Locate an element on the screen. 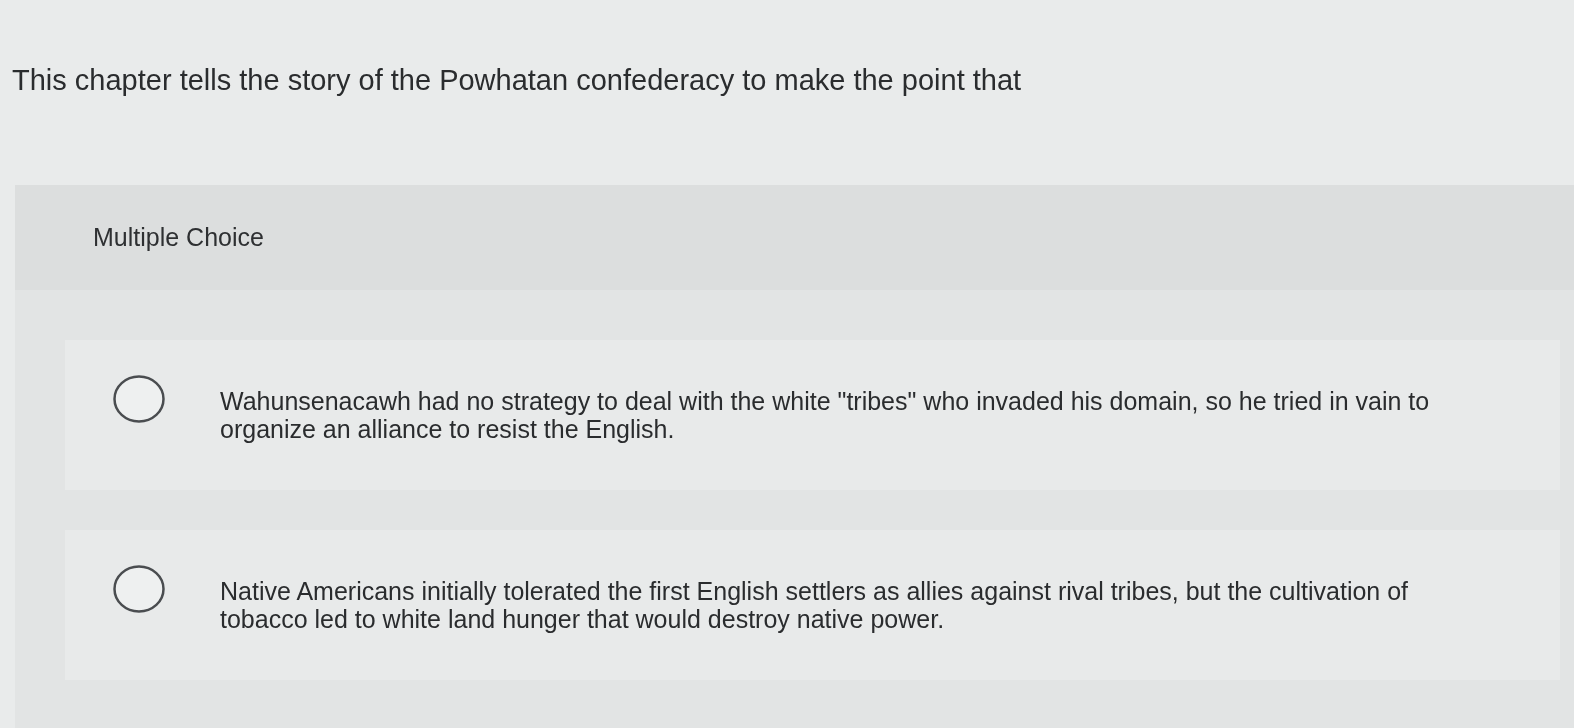 Image resolution: width=1574 pixels, height=728 pixels. option-text: Native Americans initially tolerated the first English settlers as allies against rival tribes, but the cultivation of tobacco led to white land hunger that would destroy native power. is located at coordinates (815, 605).